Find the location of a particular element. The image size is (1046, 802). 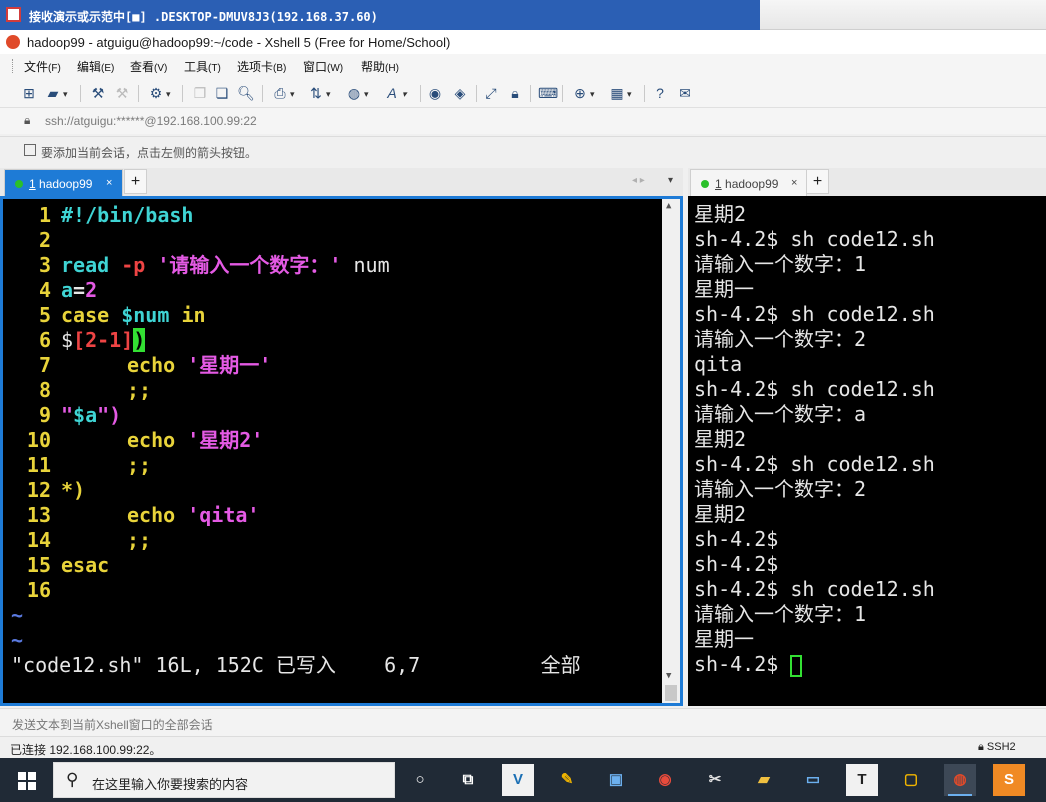

code-line-8: ;; is located at coordinates (139, 390).